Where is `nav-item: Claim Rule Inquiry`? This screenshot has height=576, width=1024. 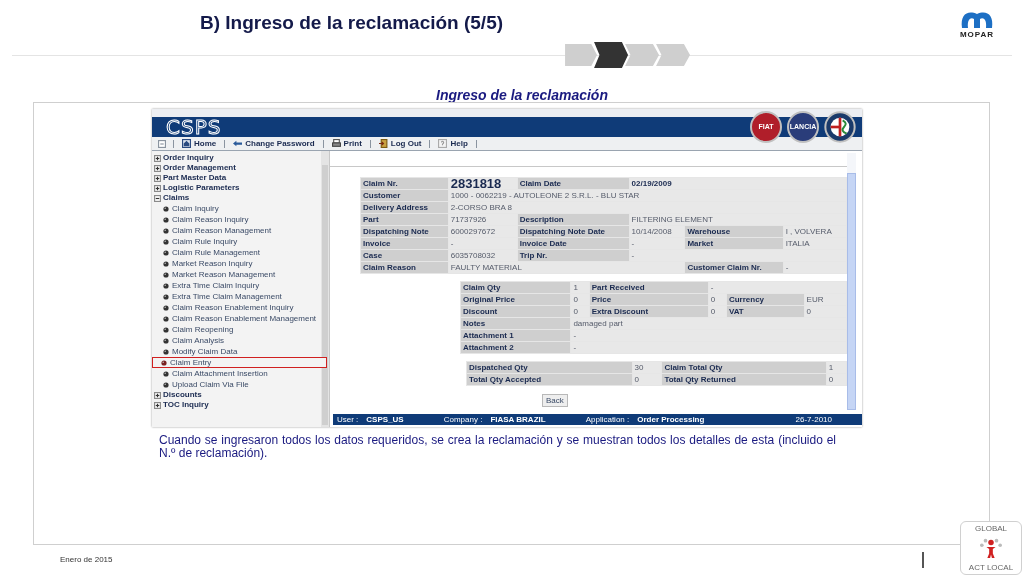
nav-item: Claim Rule Inquiry is located at coordinates (240, 241).